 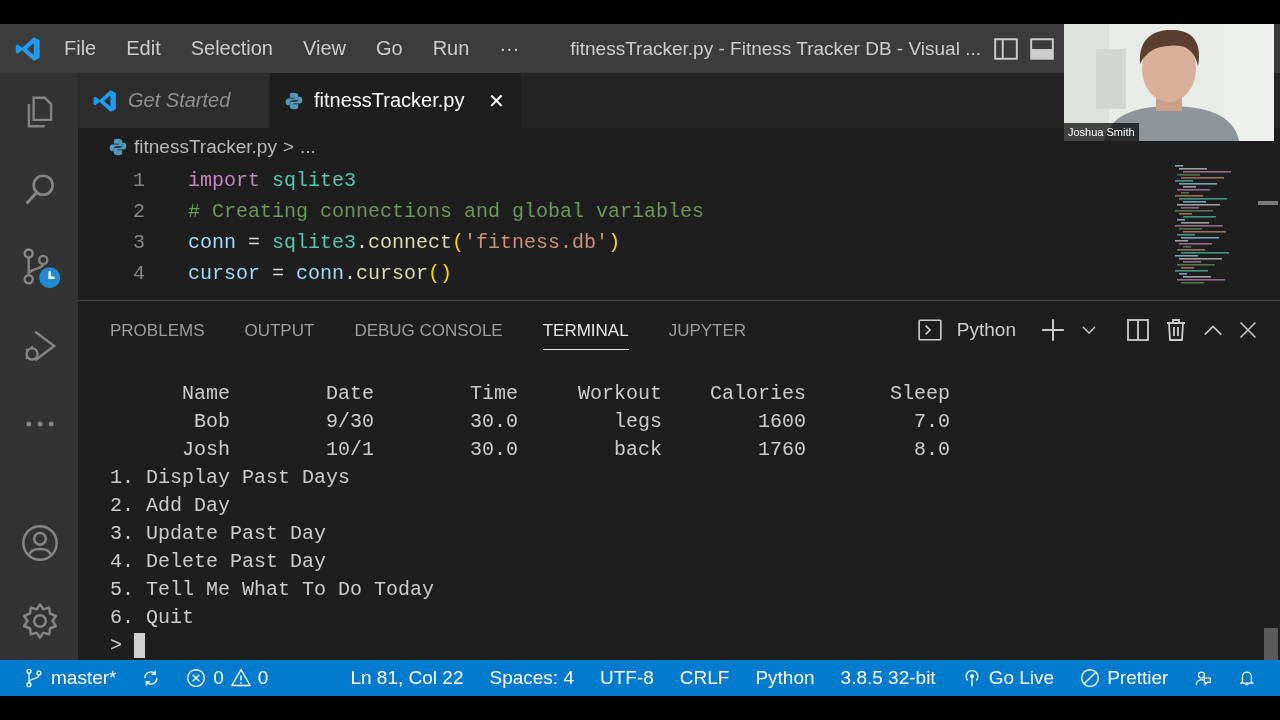 What do you see at coordinates (324, 48) in the screenshot?
I see `menu-item: View` at bounding box center [324, 48].